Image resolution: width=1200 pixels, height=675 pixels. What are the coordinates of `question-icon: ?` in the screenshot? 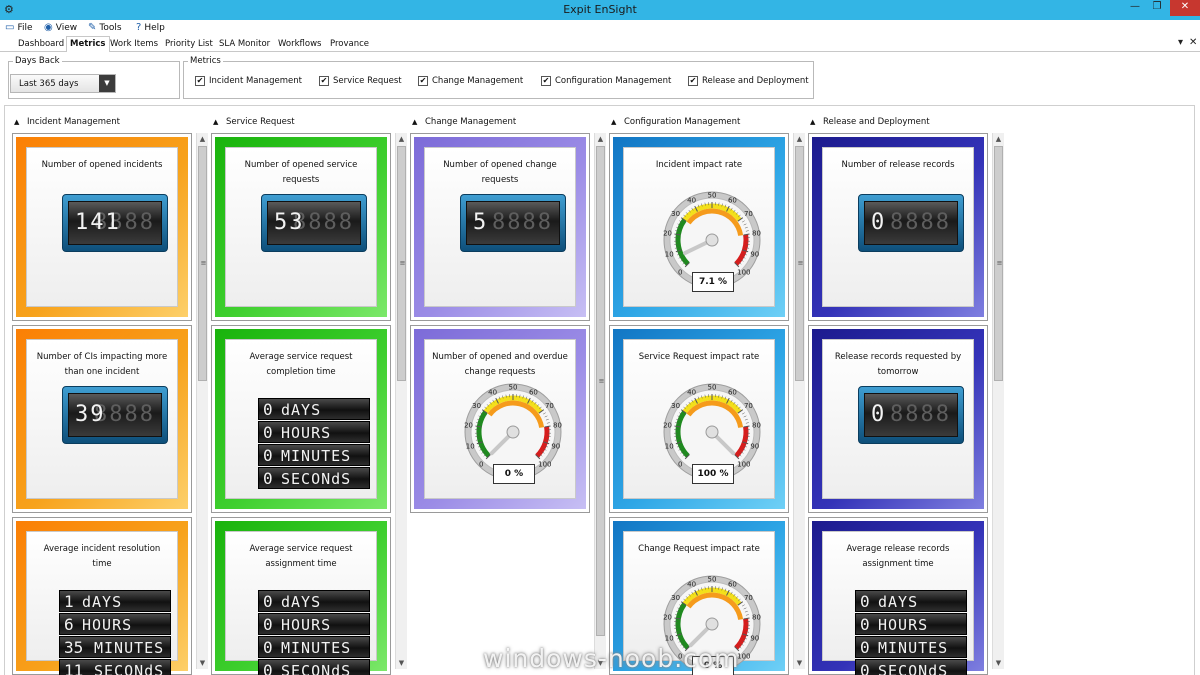 It's located at (139, 27).